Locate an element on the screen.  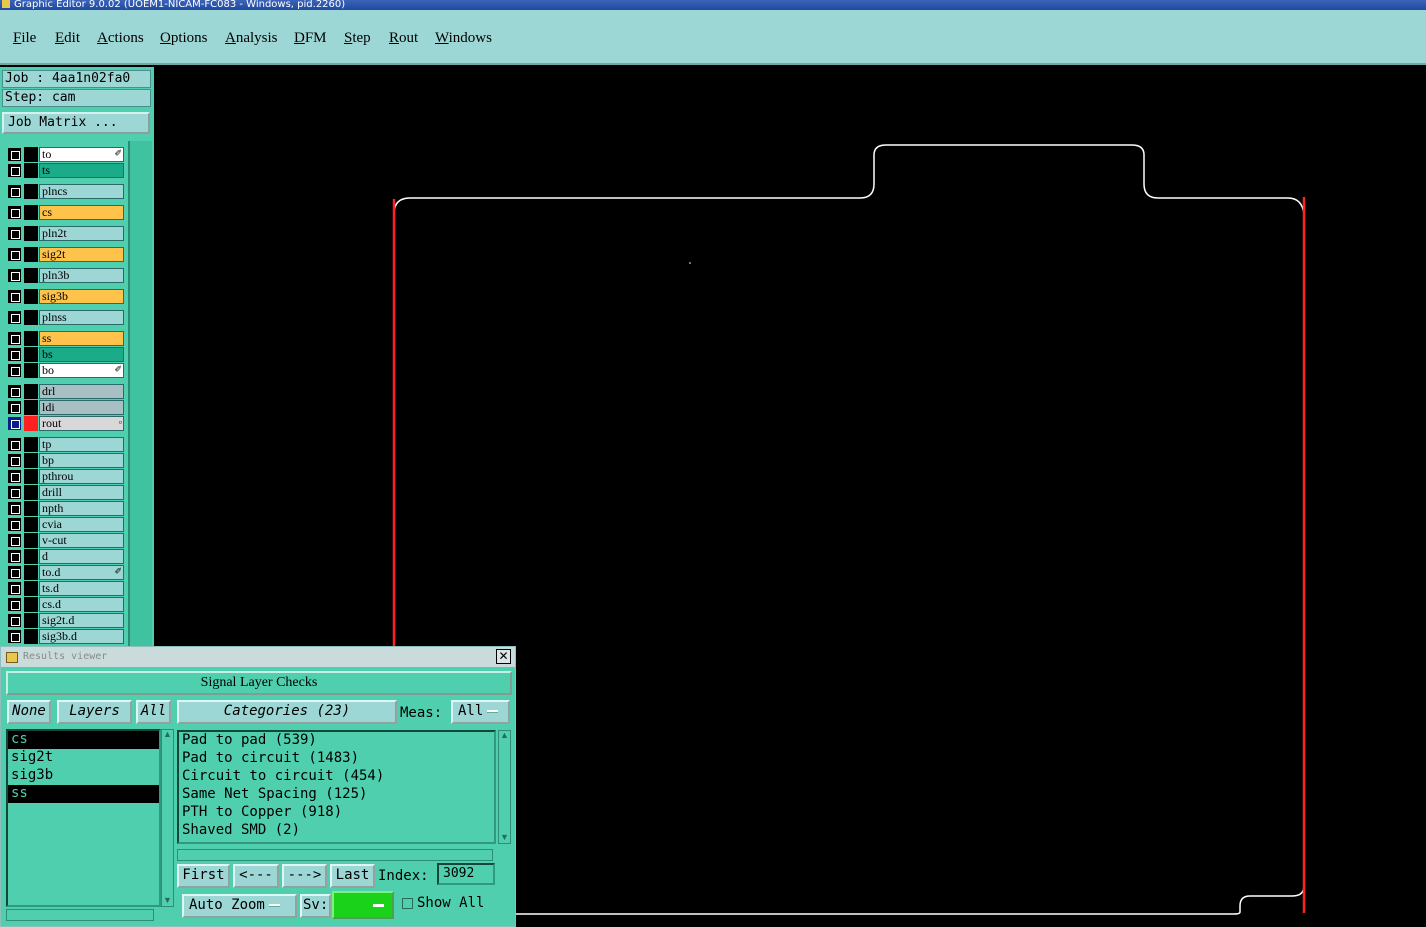
categories-hscrollbar is located at coordinates (335, 855).